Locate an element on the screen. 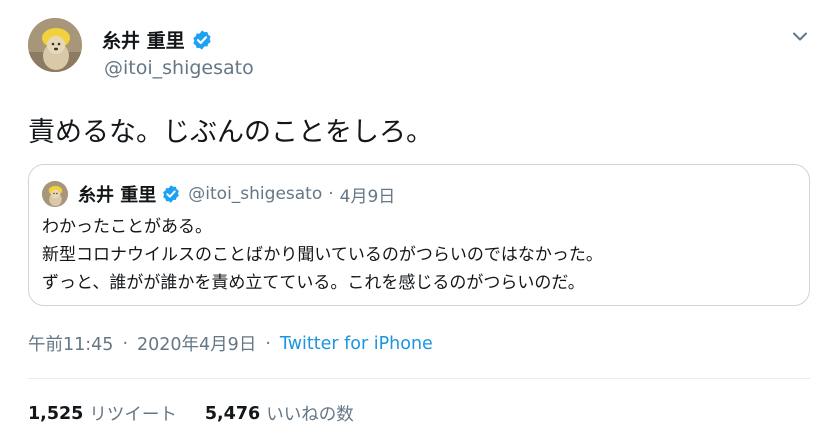 Image resolution: width=830 pixels, height=439 pixels. chevron-down-icon is located at coordinates (800, 36).